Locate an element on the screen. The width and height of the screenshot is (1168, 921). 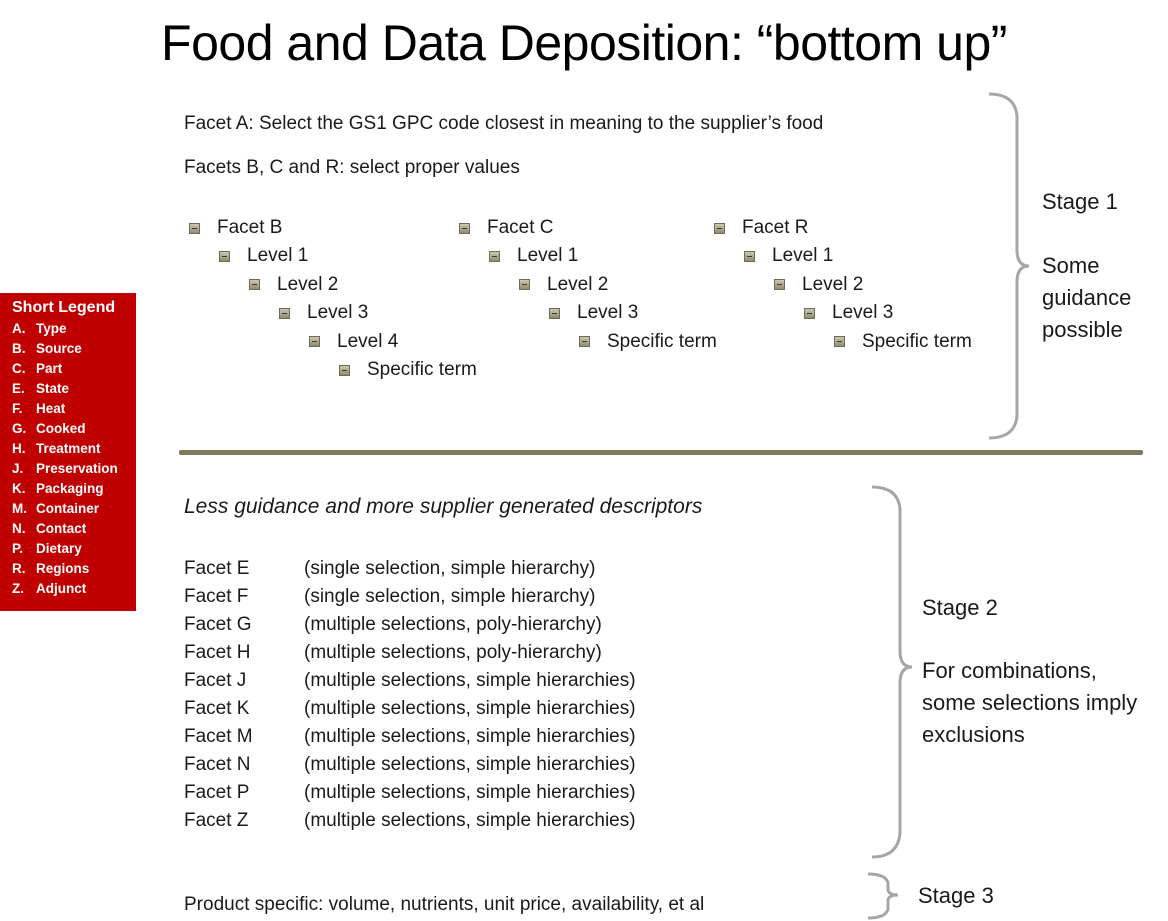
tree-node: Level 4 is located at coordinates (353, 342).